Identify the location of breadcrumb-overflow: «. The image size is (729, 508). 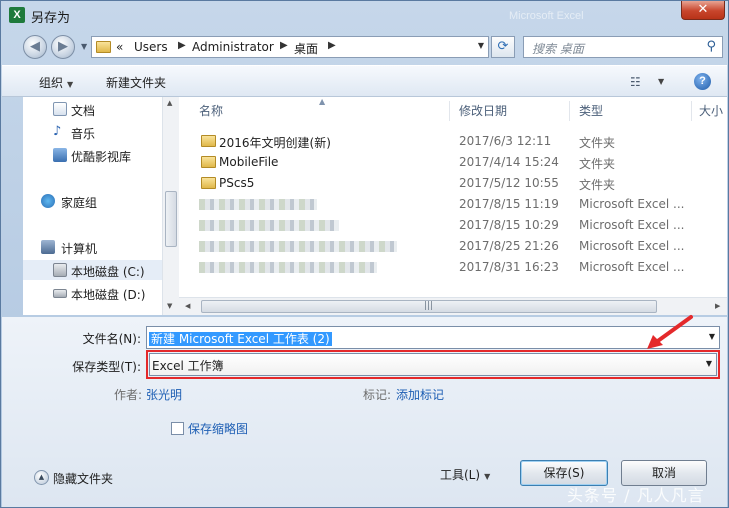
(119, 47).